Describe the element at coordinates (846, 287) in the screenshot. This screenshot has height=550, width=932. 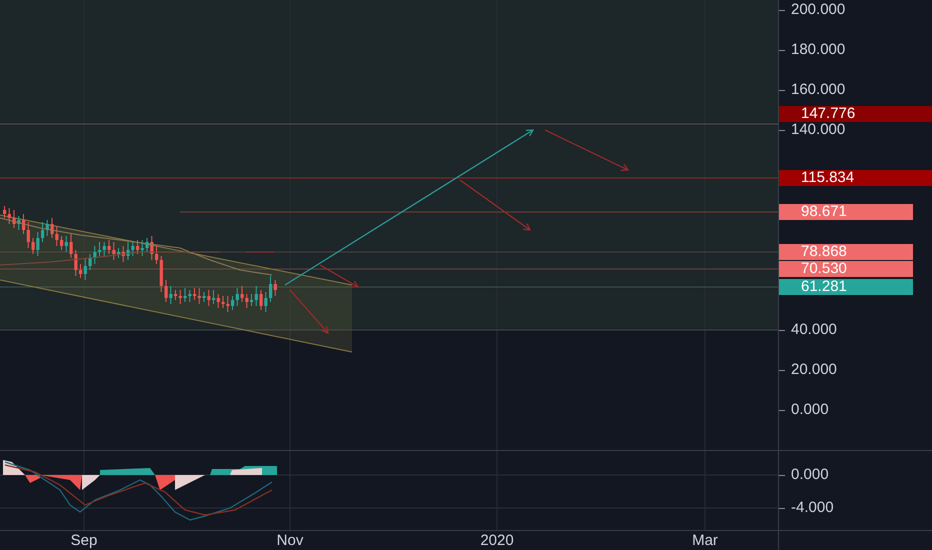
I see `price-badge: 61.281` at that location.